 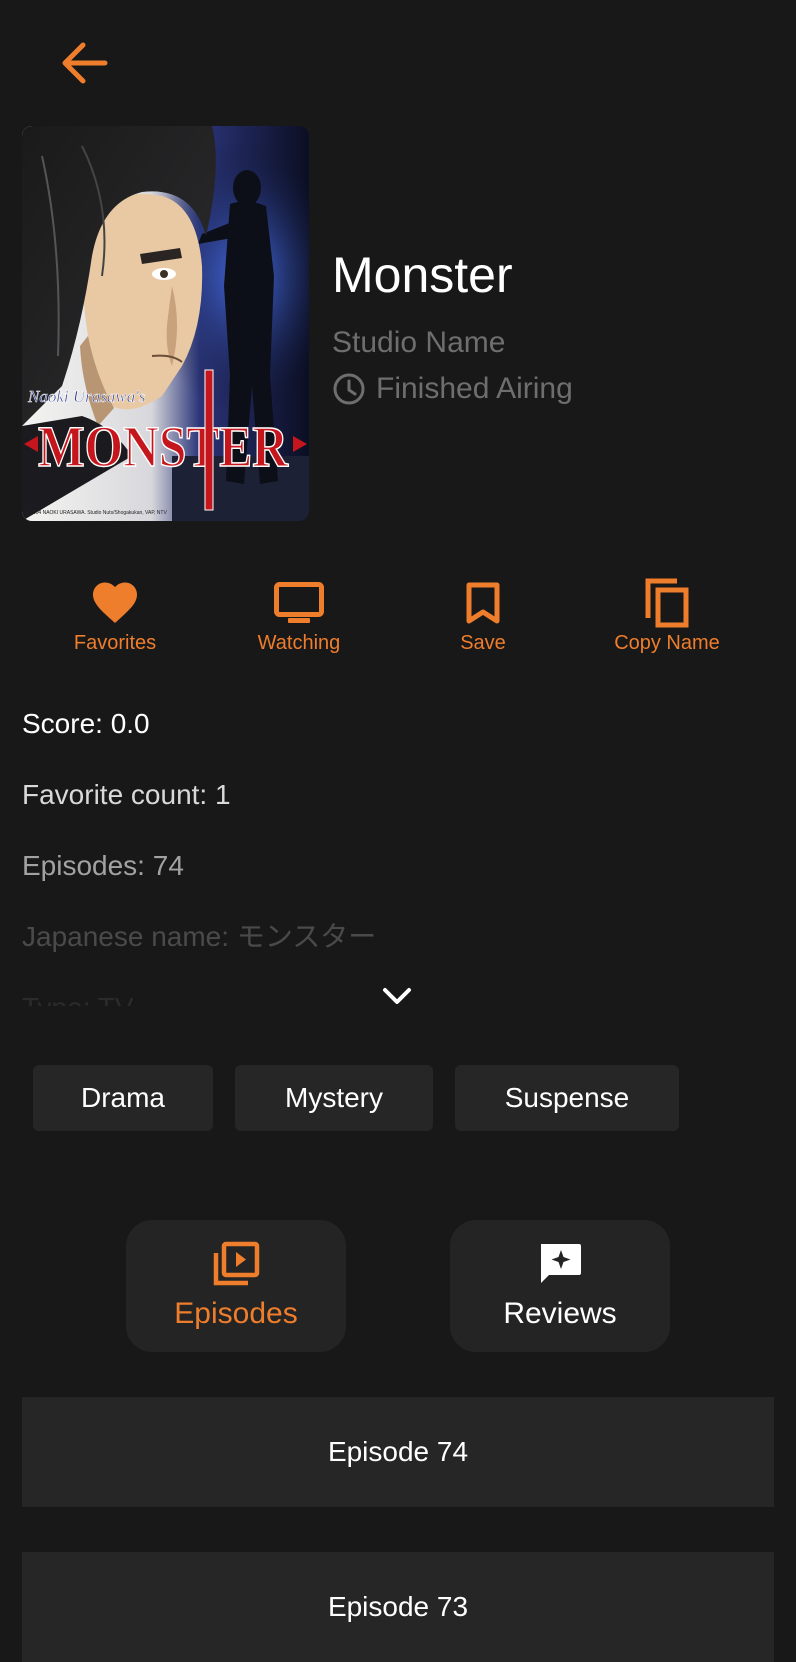 I want to click on tv-icon, so click(x=299, y=602).